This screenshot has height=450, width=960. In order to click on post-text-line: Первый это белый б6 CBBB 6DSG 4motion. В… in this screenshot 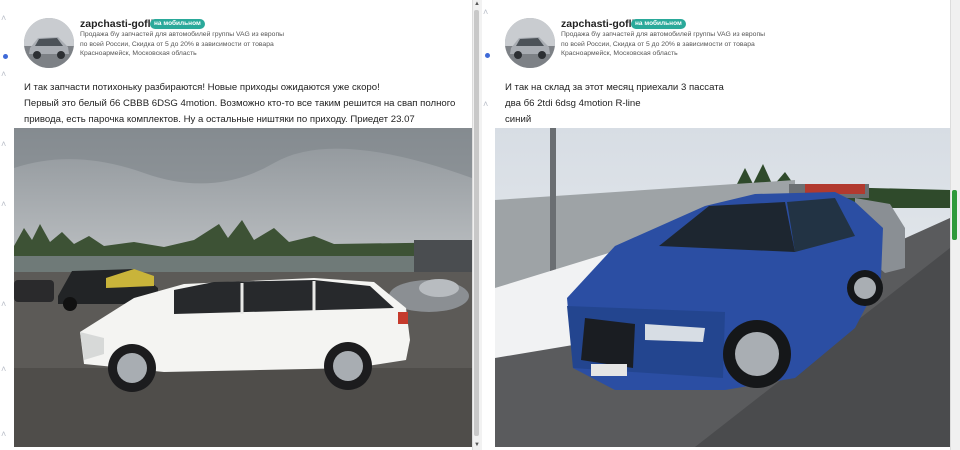, I will do `click(240, 103)`.